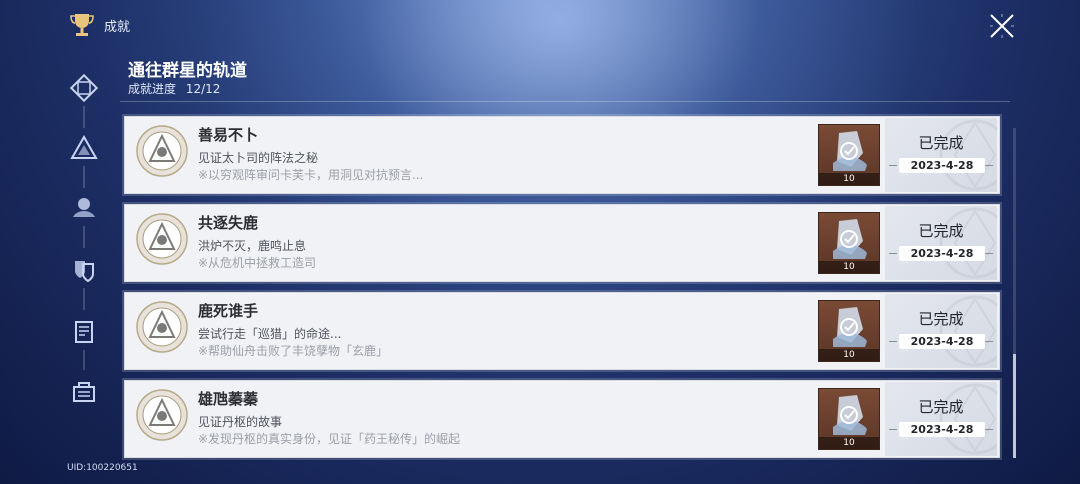 The height and width of the screenshot is (484, 1080). Describe the element at coordinates (258, 158) in the screenshot. I see `achievement-description: 见证太卜司的阵法之秘` at that location.